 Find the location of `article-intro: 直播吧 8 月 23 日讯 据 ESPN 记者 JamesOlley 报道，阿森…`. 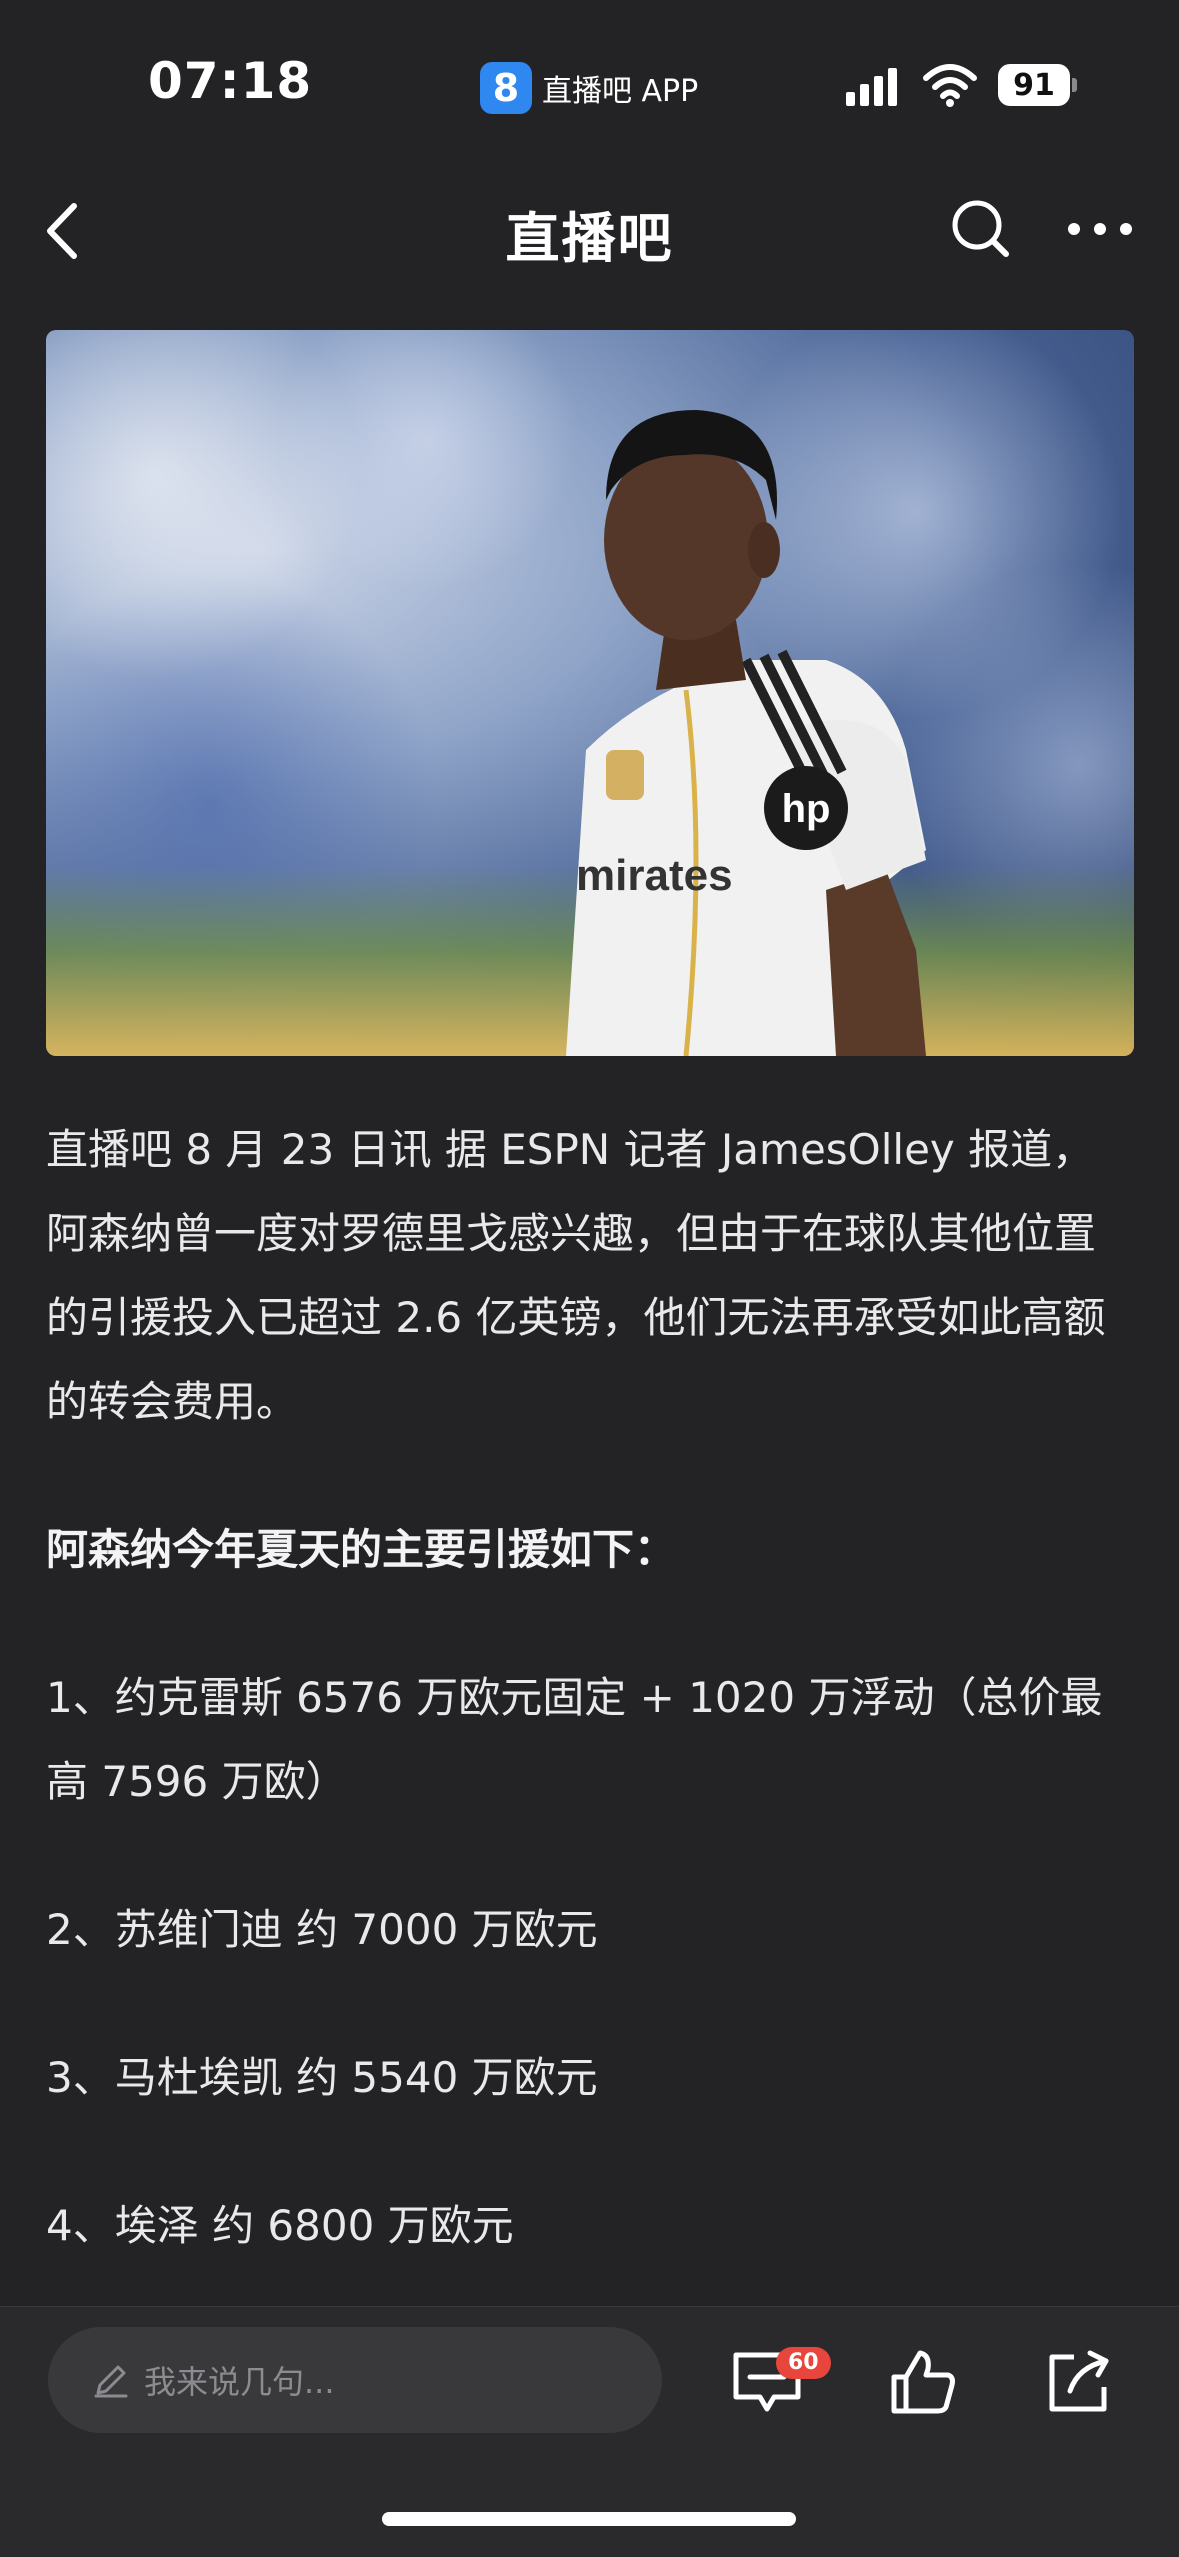

article-intro: 直播吧 8 月 23 日讯 据 ESPN 记者 JamesOlley 报道，阿森… is located at coordinates (576, 1275).